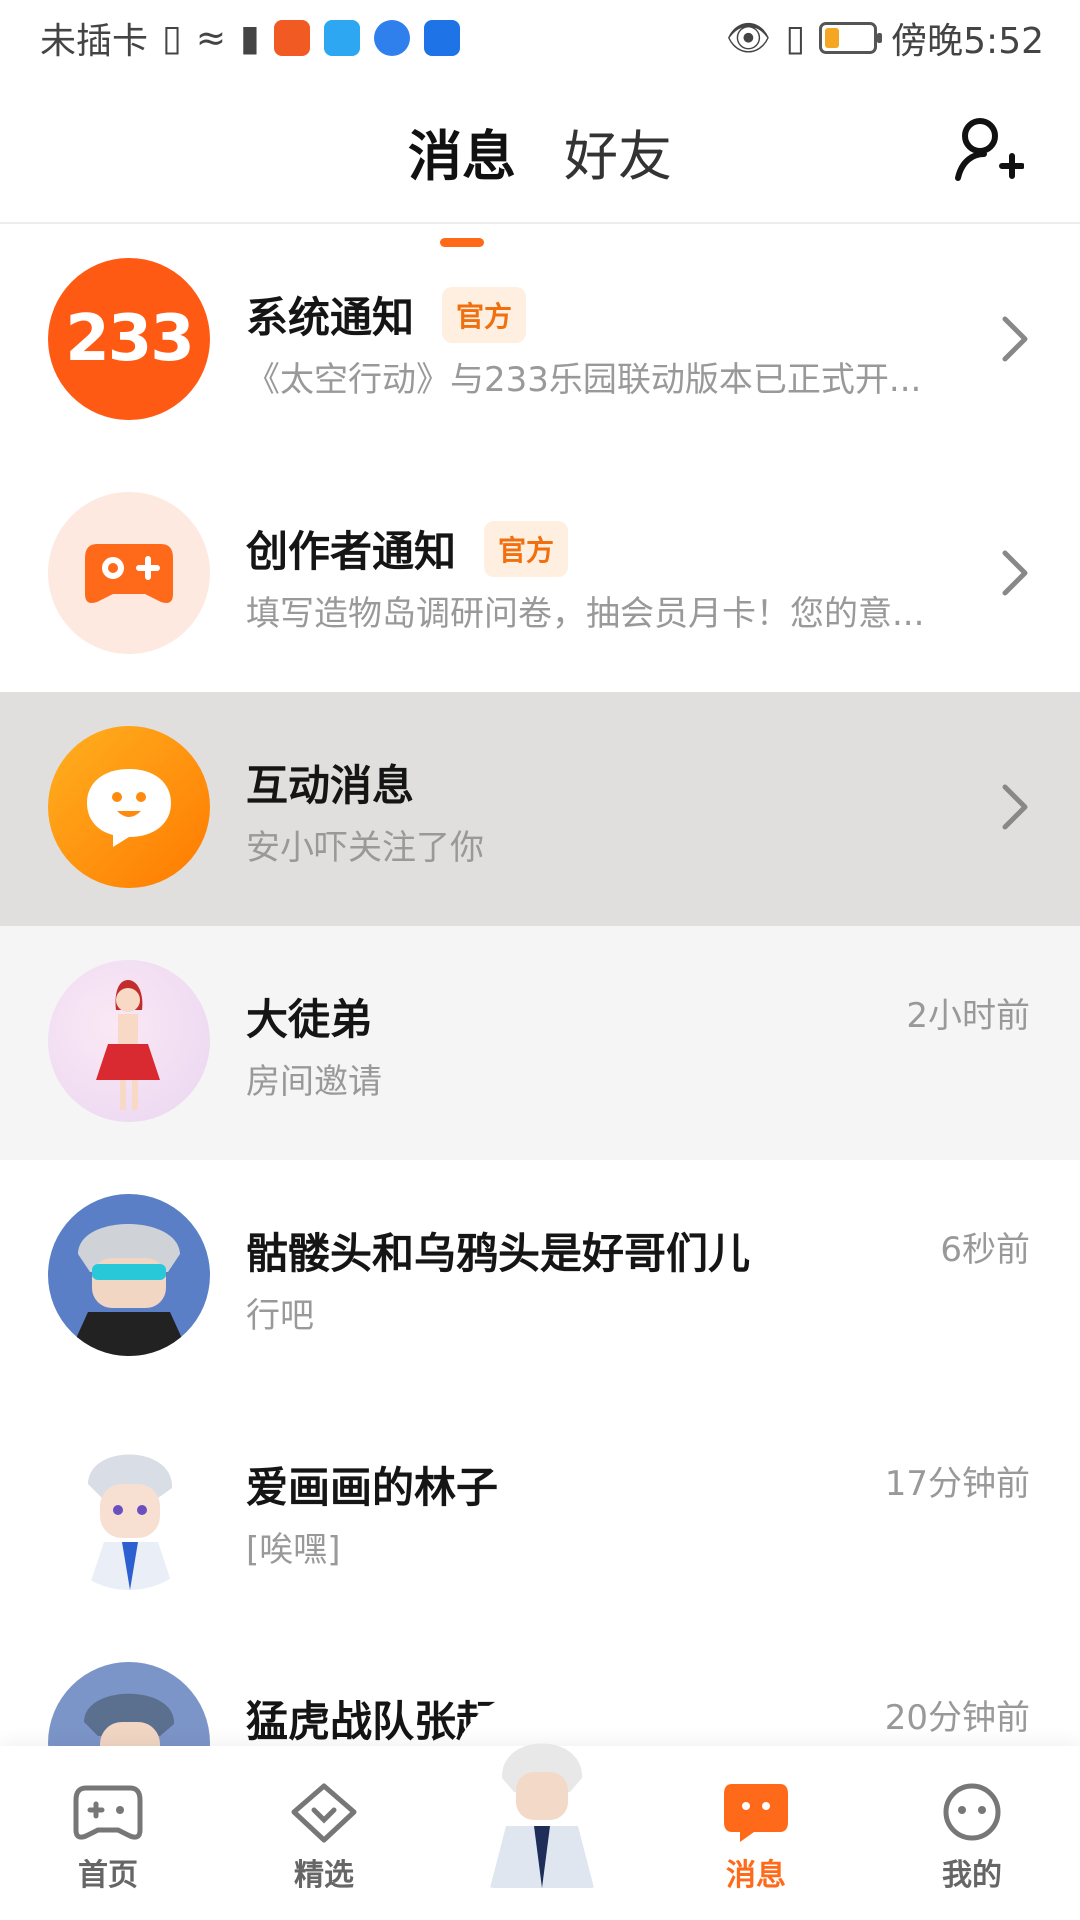 The image size is (1080, 1920). Describe the element at coordinates (618, 156) in the screenshot. I see `tab-friends-label: 好友` at that location.